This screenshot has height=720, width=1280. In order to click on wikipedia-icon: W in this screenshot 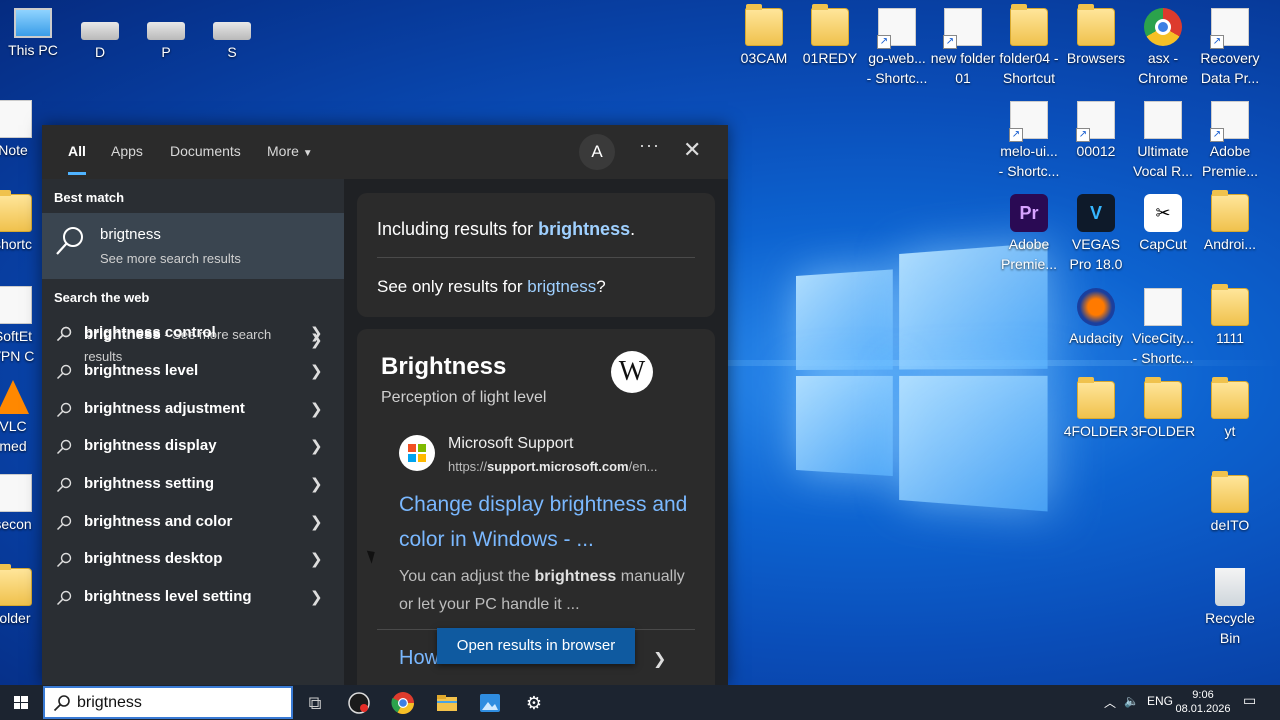, I will do `click(632, 372)`.